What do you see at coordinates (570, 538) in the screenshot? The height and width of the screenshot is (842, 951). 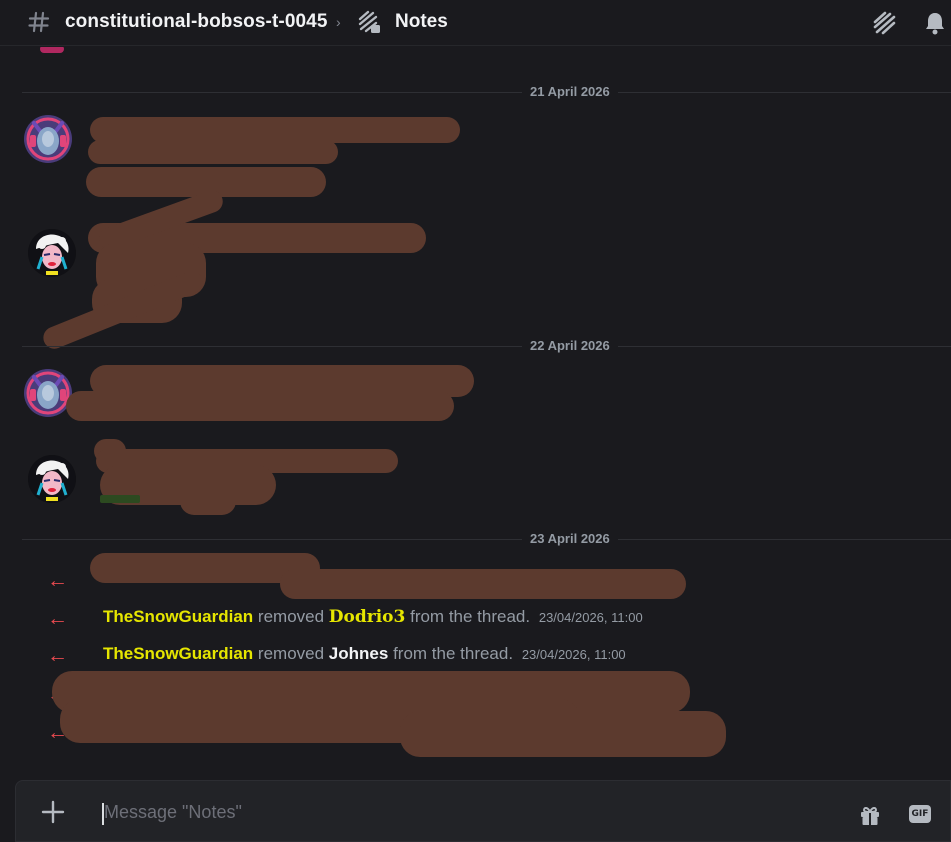 I see `date-divider-label: 23 April 2026` at bounding box center [570, 538].